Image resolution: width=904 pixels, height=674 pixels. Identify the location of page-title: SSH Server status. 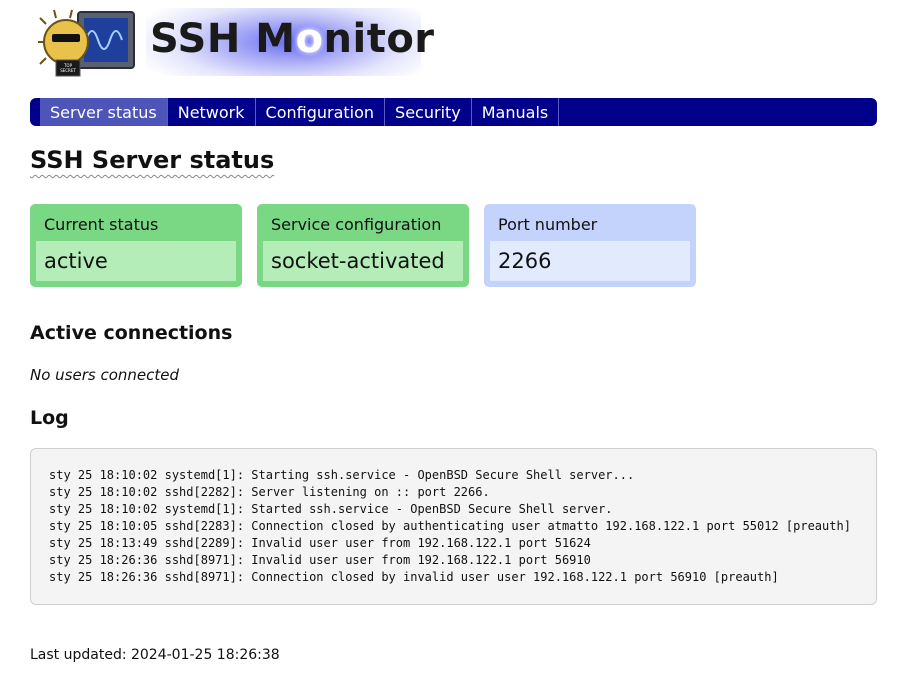
(152, 160).